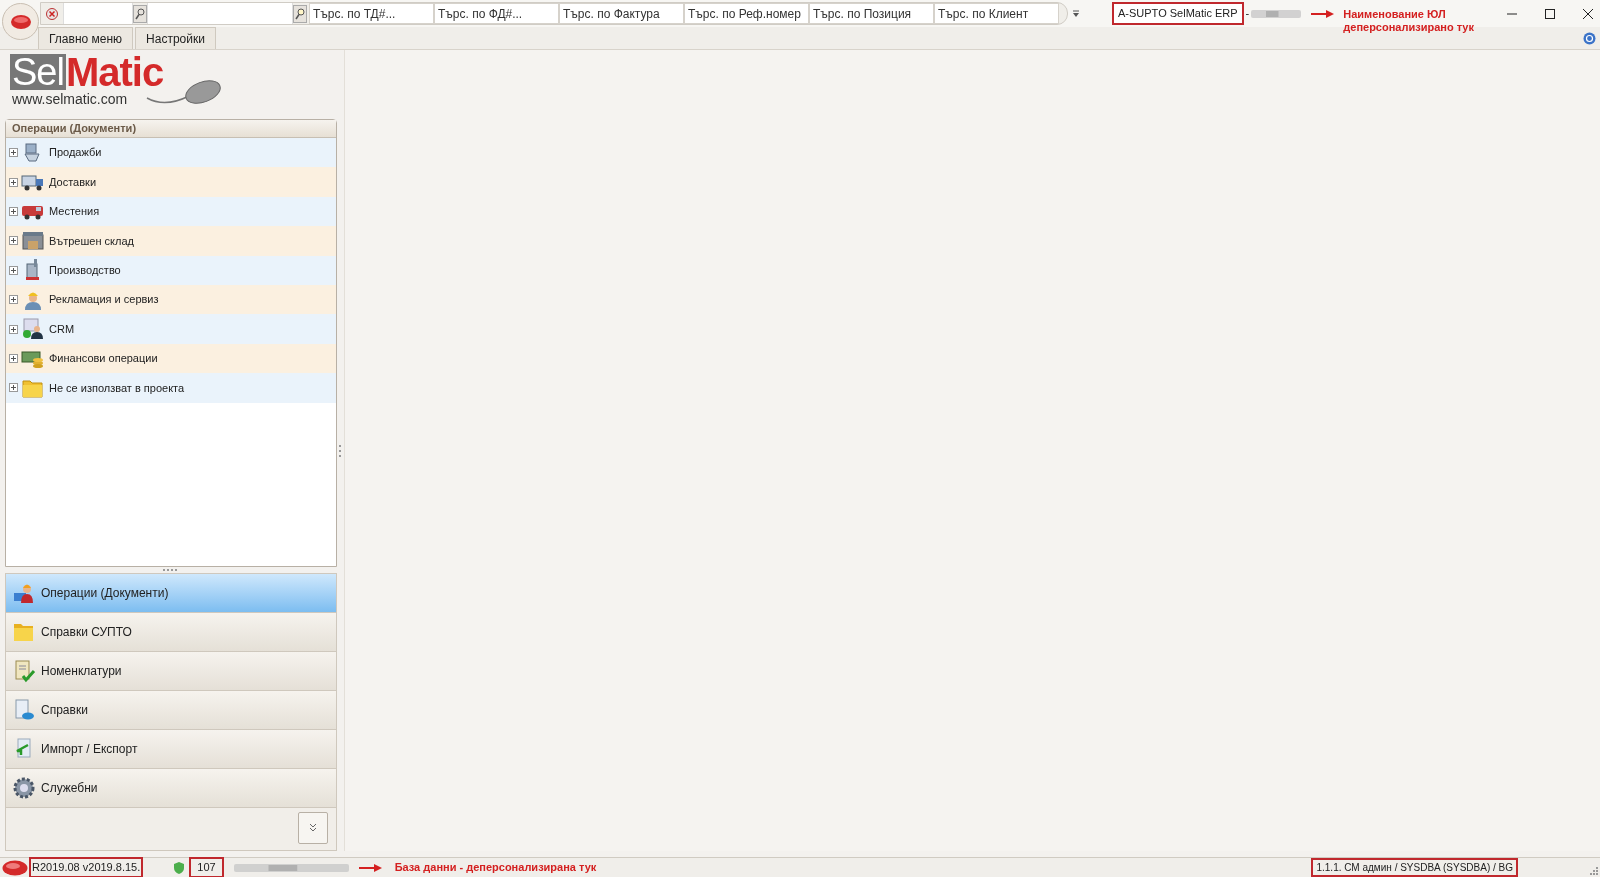  What do you see at coordinates (746, 13) in the screenshot?
I see `search-field: Търс. по Реф.номер` at bounding box center [746, 13].